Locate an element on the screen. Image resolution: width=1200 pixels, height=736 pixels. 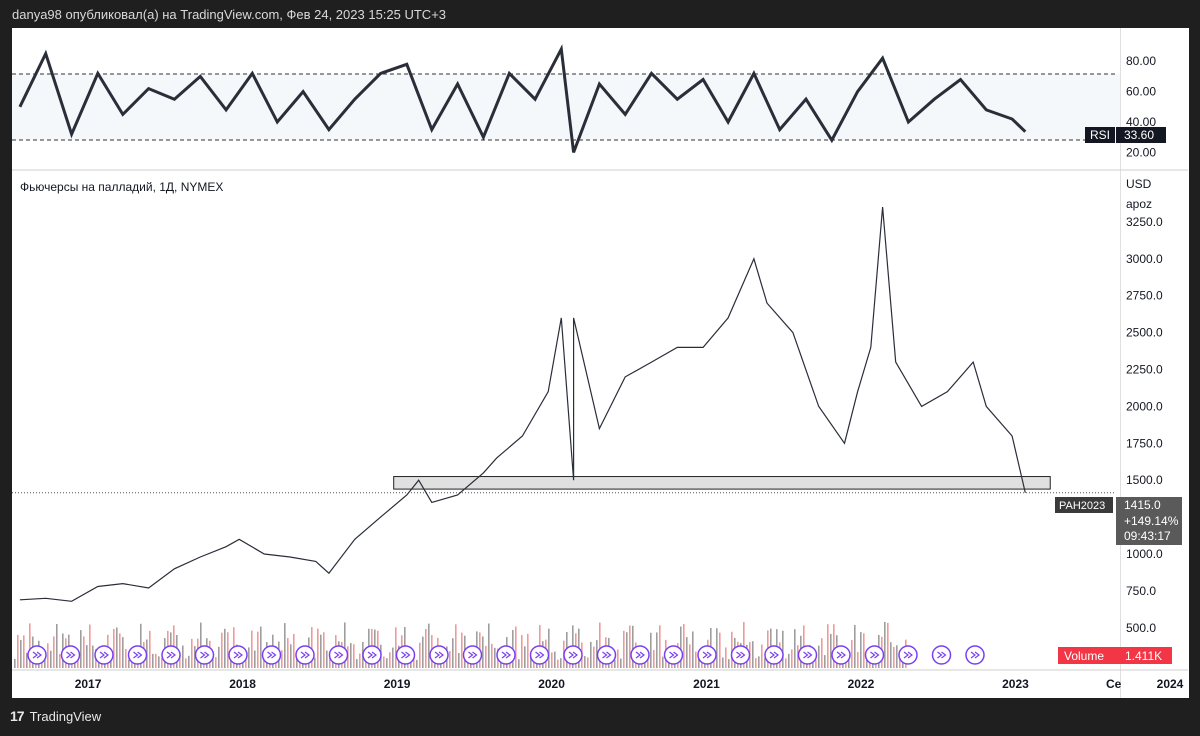
price-tick-label: 3000.0 is located at coordinates (1144, 259).